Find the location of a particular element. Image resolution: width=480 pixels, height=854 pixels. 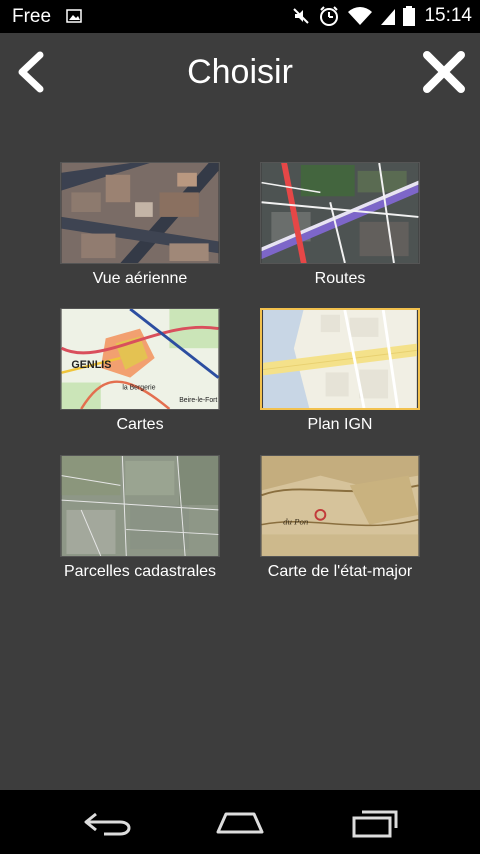

cartes-town-label: GENLIS is located at coordinates (91, 365).